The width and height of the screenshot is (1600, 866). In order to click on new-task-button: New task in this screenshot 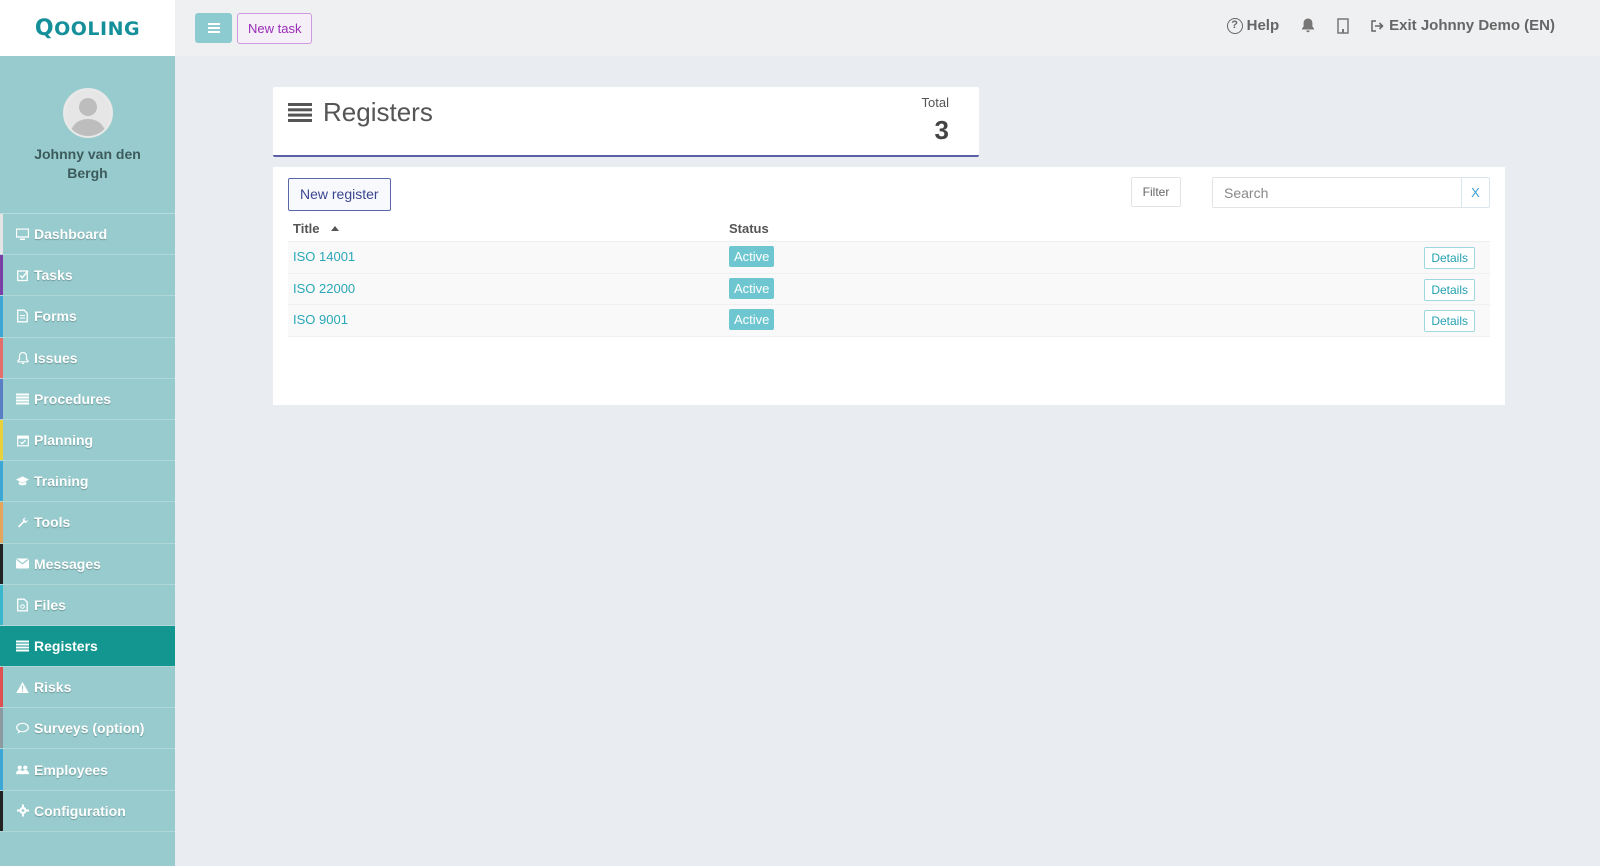, I will do `click(275, 28)`.